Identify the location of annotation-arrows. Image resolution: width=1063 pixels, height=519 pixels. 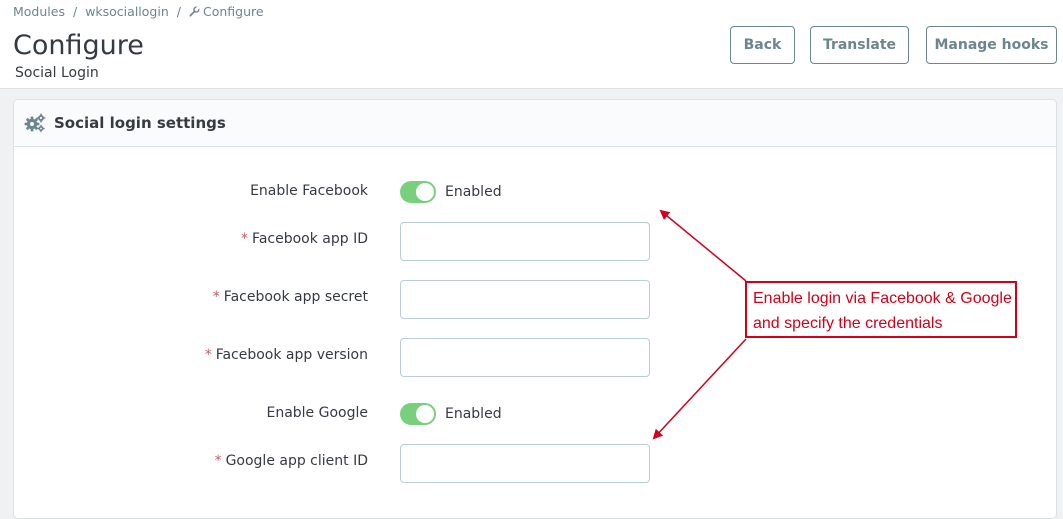
(699, 324).